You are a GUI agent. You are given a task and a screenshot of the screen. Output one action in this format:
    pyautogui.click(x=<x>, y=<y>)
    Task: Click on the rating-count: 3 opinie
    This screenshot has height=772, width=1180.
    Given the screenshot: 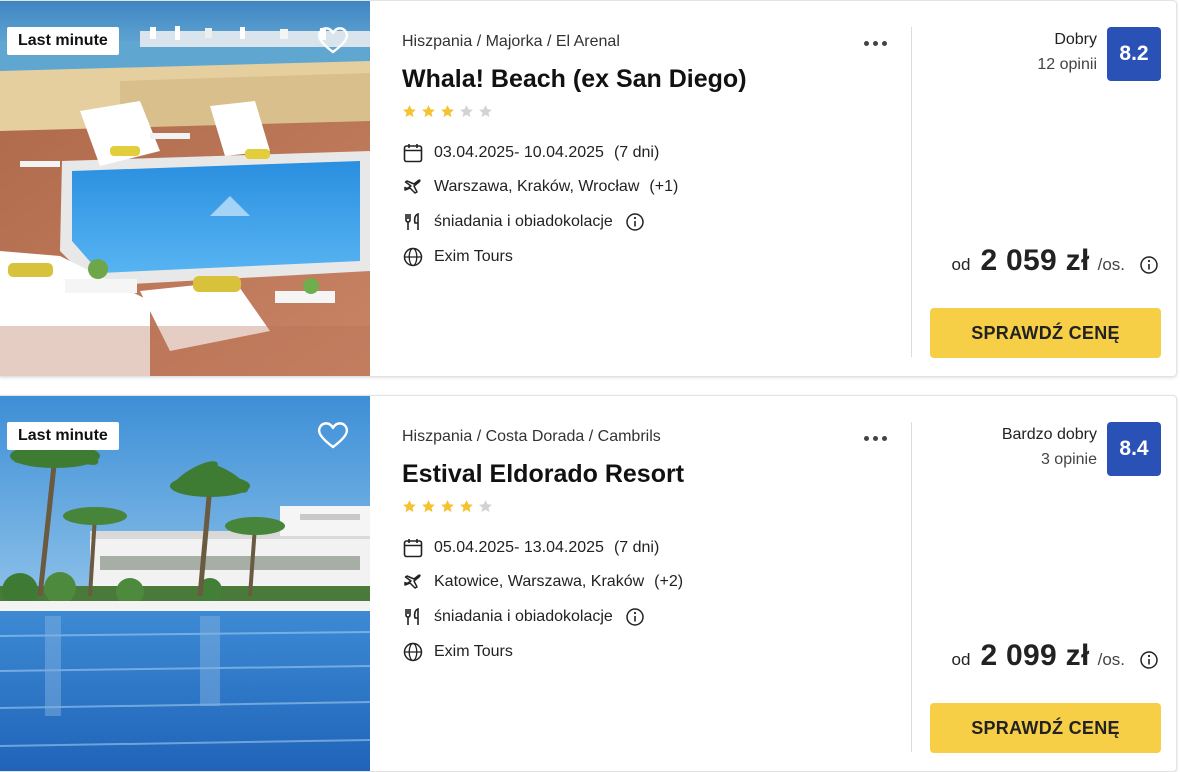 What is the action you would take?
    pyautogui.click(x=1069, y=460)
    